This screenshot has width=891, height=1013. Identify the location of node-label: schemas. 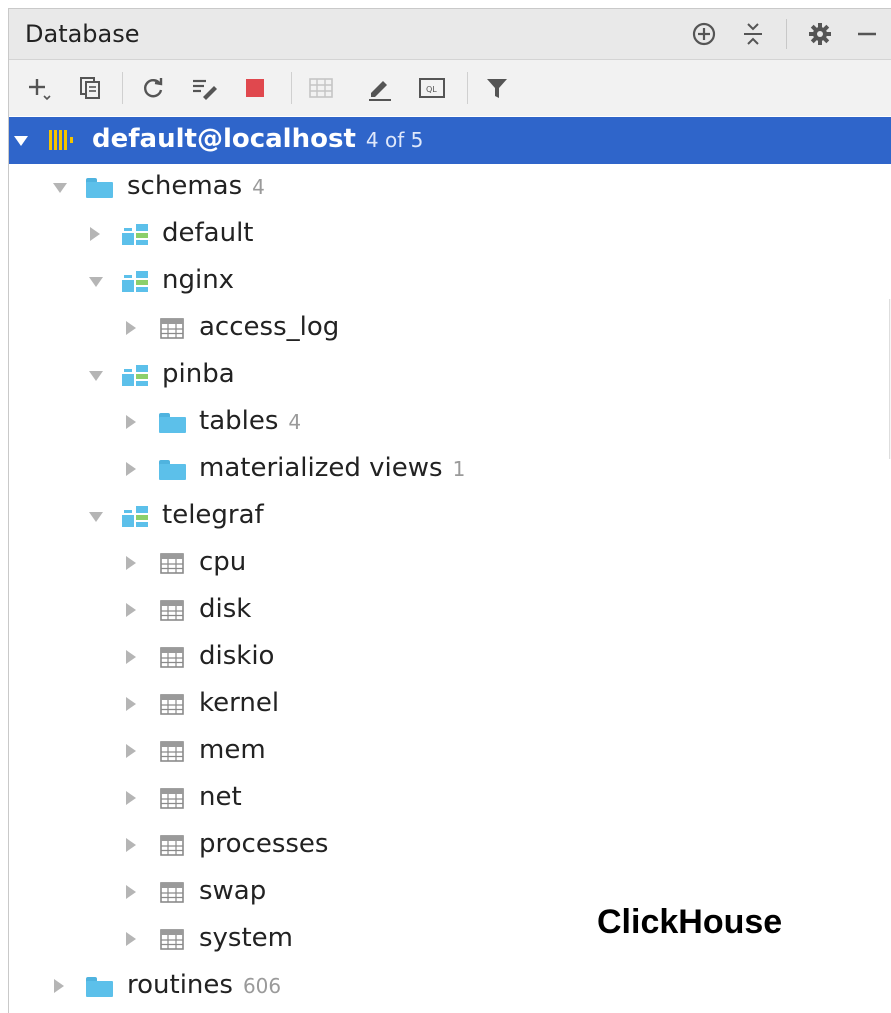
(185, 186).